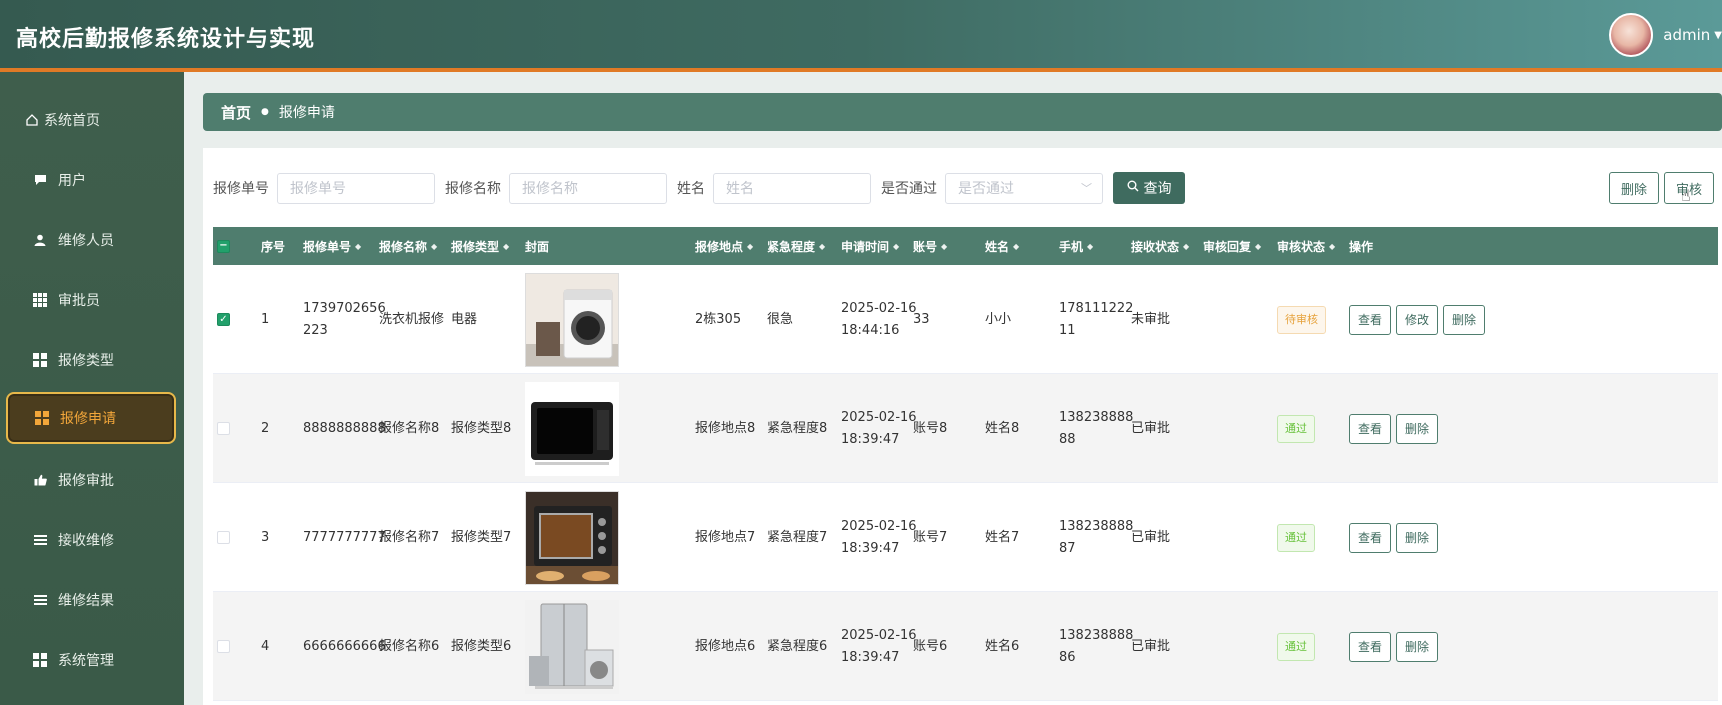 The width and height of the screenshot is (1722, 705). What do you see at coordinates (572, 537) in the screenshot?
I see `oven-image` at bounding box center [572, 537].